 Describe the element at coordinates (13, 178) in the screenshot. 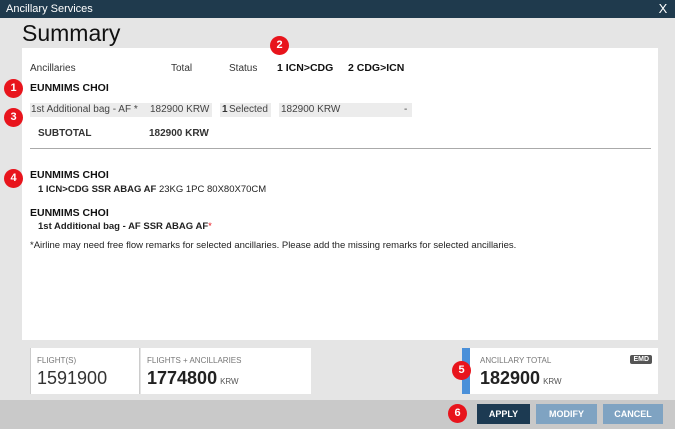

I see `annotation-badge: 4` at that location.